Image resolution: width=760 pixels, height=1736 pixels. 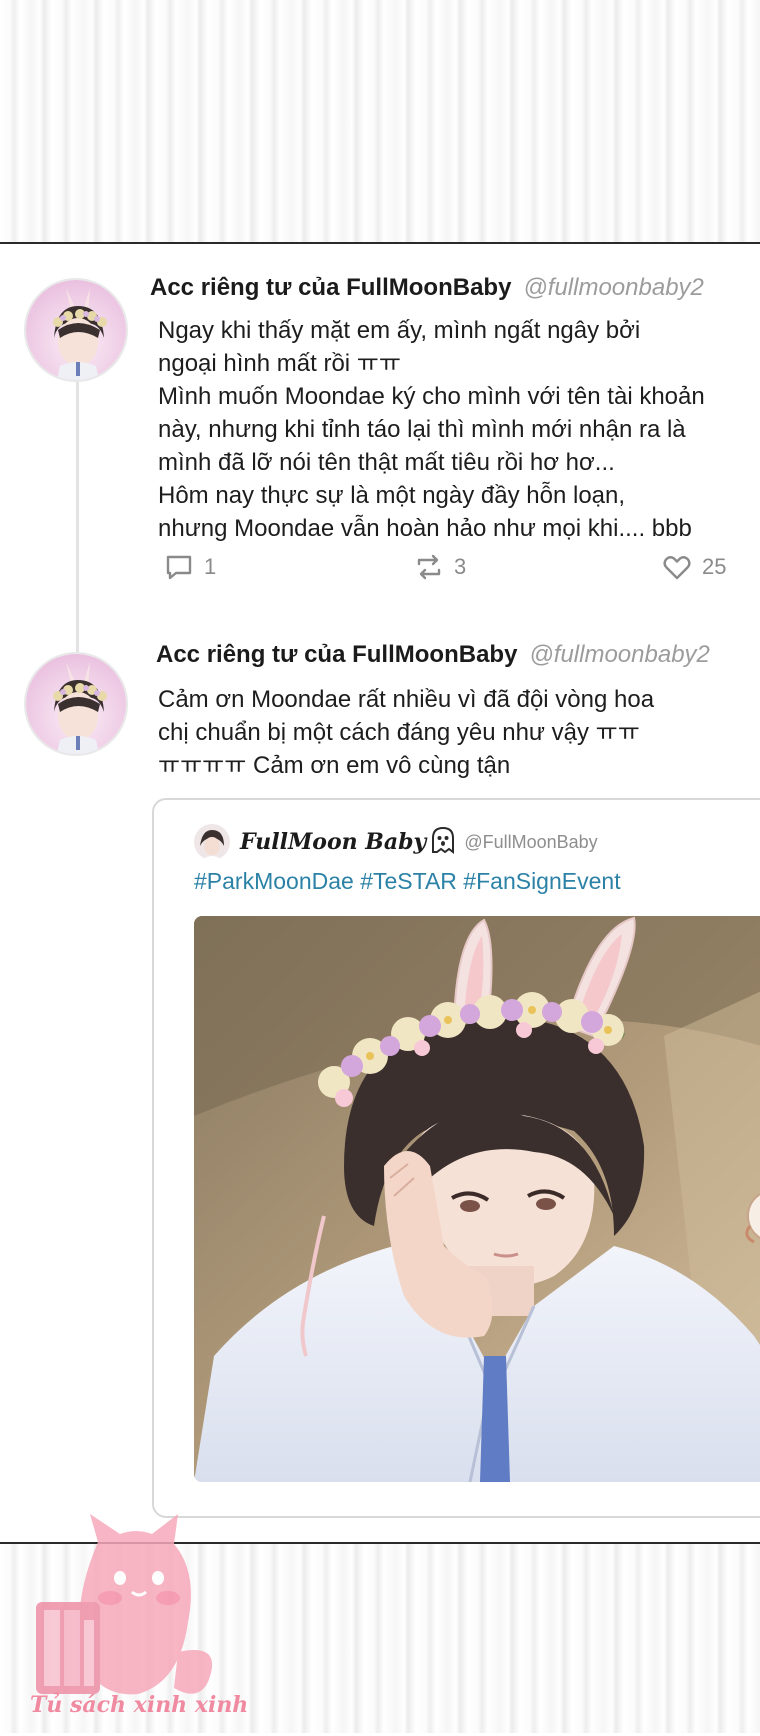 What do you see at coordinates (460, 566) in the screenshot?
I see `retweet-count: 3` at bounding box center [460, 566].